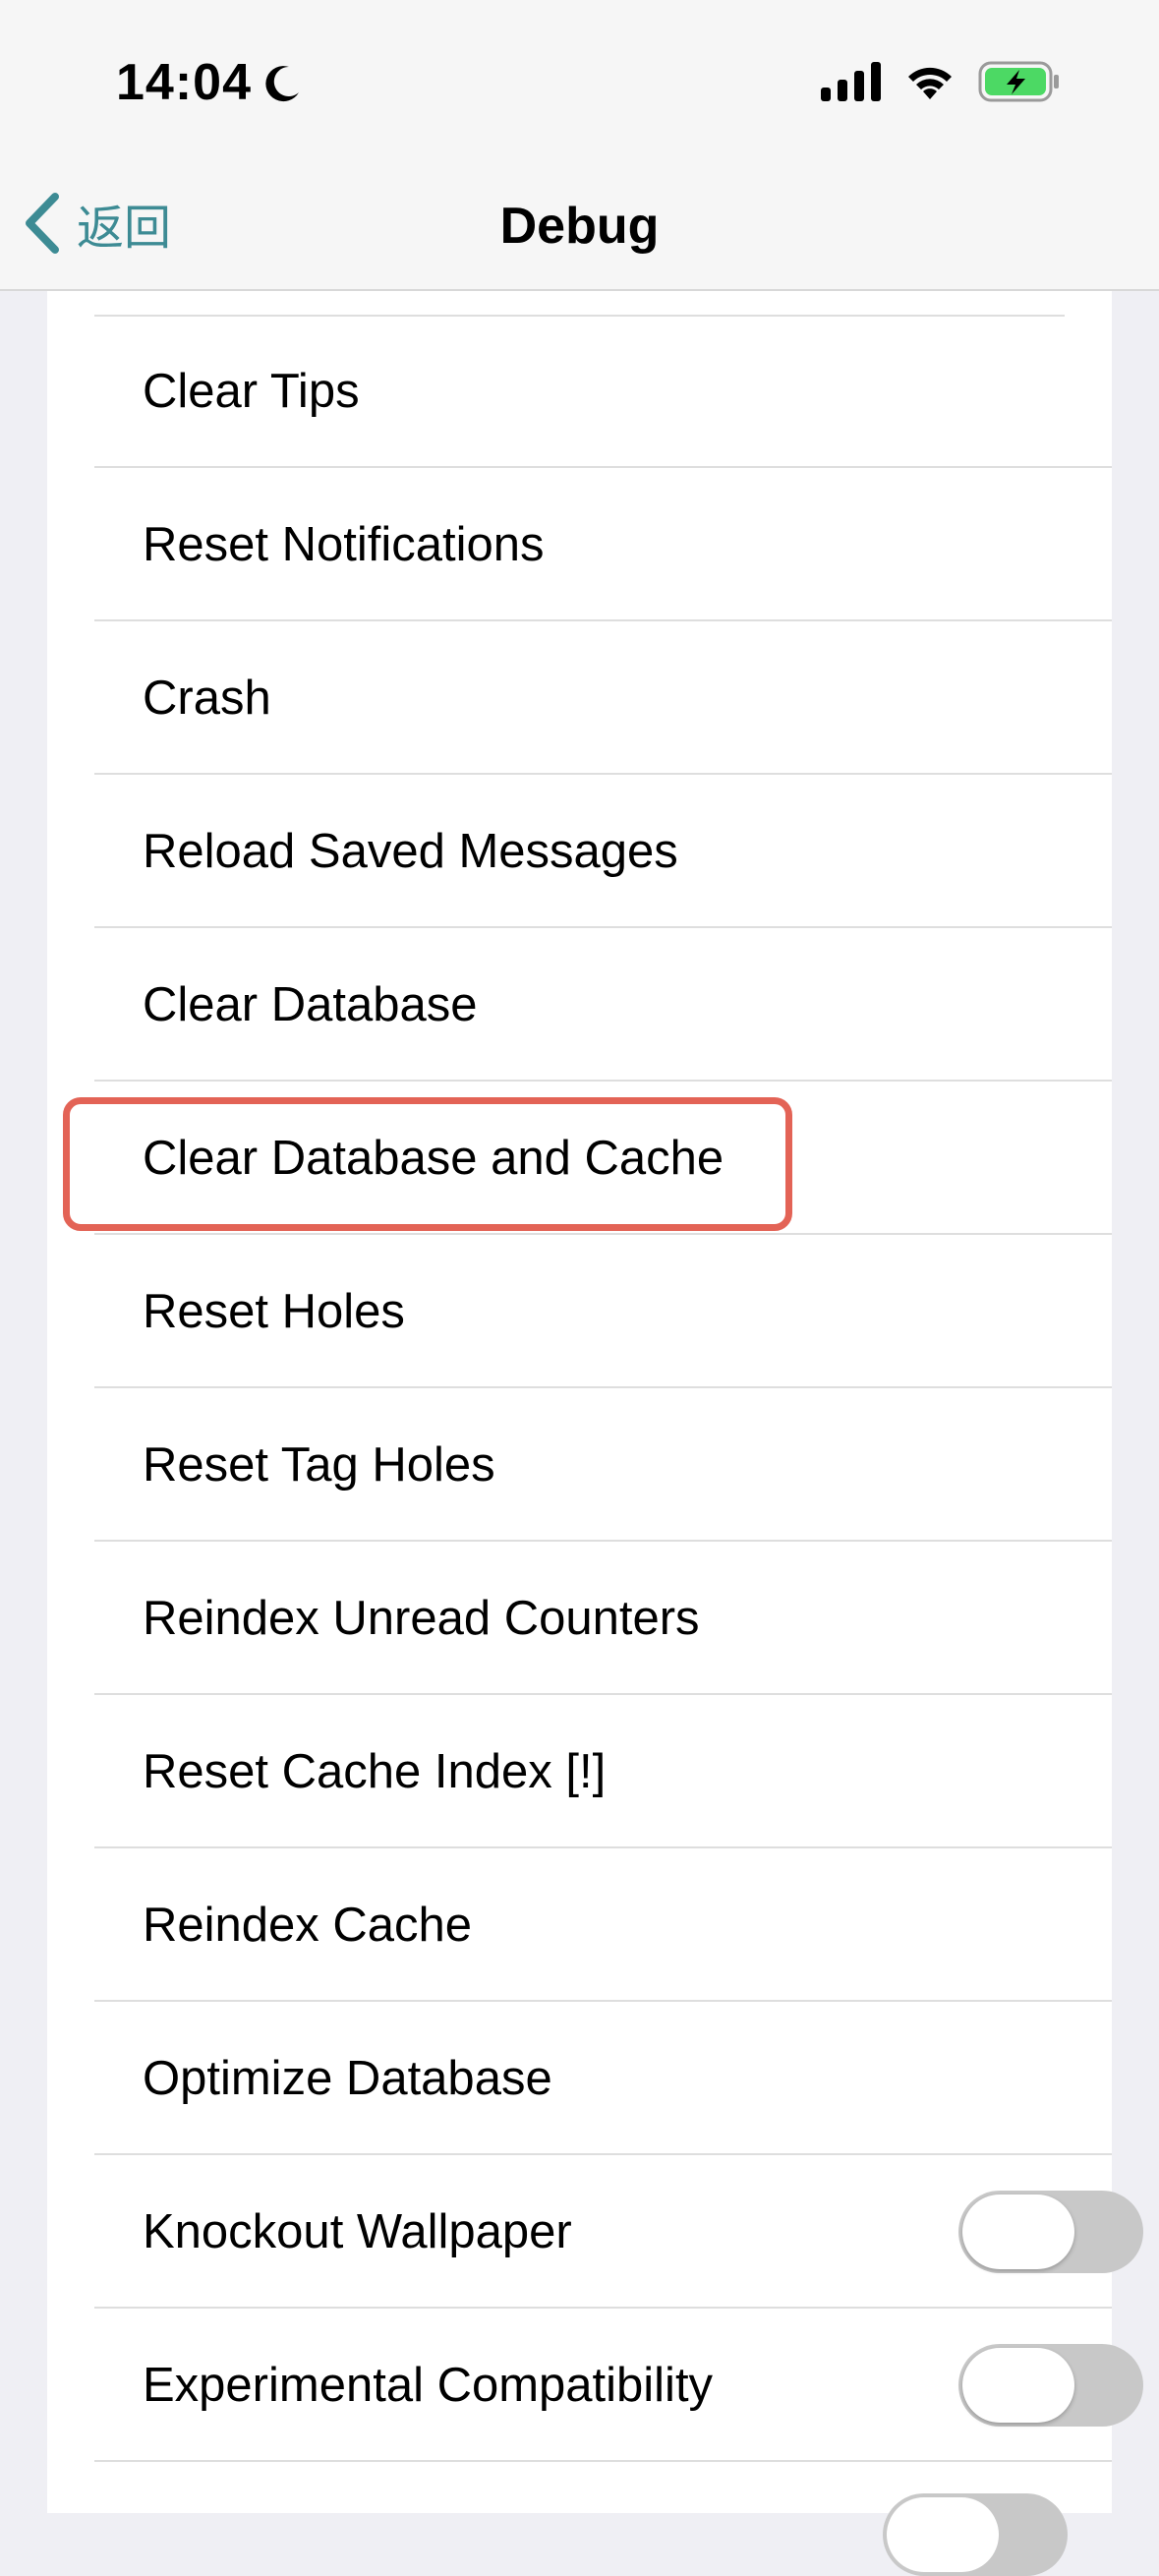 Image resolution: width=1159 pixels, height=2576 pixels. Describe the element at coordinates (308, 1925) in the screenshot. I see `row-label: Reindex Cache` at that location.